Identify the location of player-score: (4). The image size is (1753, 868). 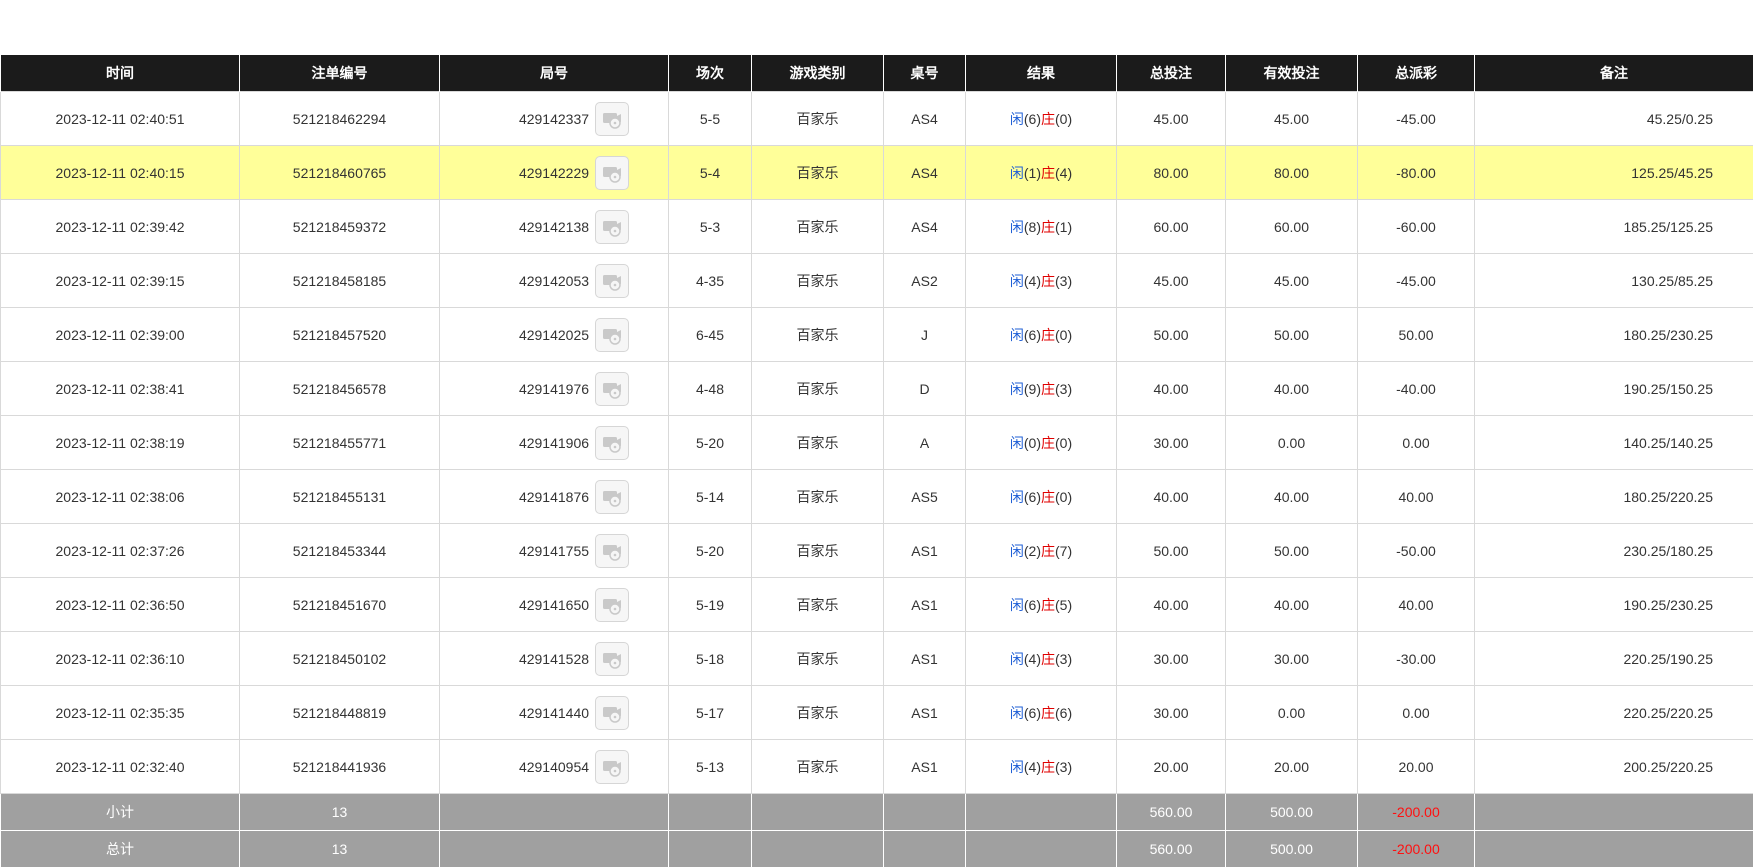
(1032, 767).